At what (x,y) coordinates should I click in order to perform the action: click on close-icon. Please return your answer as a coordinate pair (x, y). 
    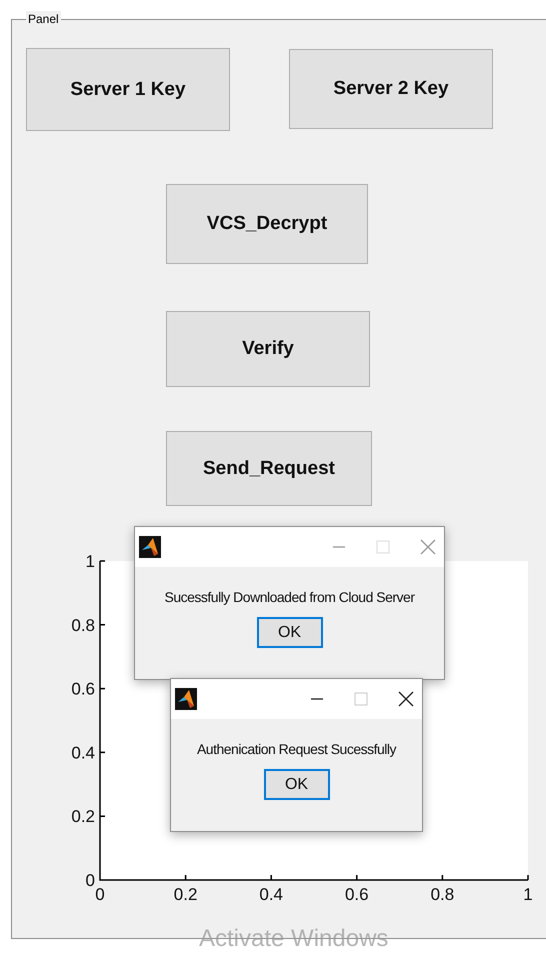
    Looking at the image, I should click on (406, 699).